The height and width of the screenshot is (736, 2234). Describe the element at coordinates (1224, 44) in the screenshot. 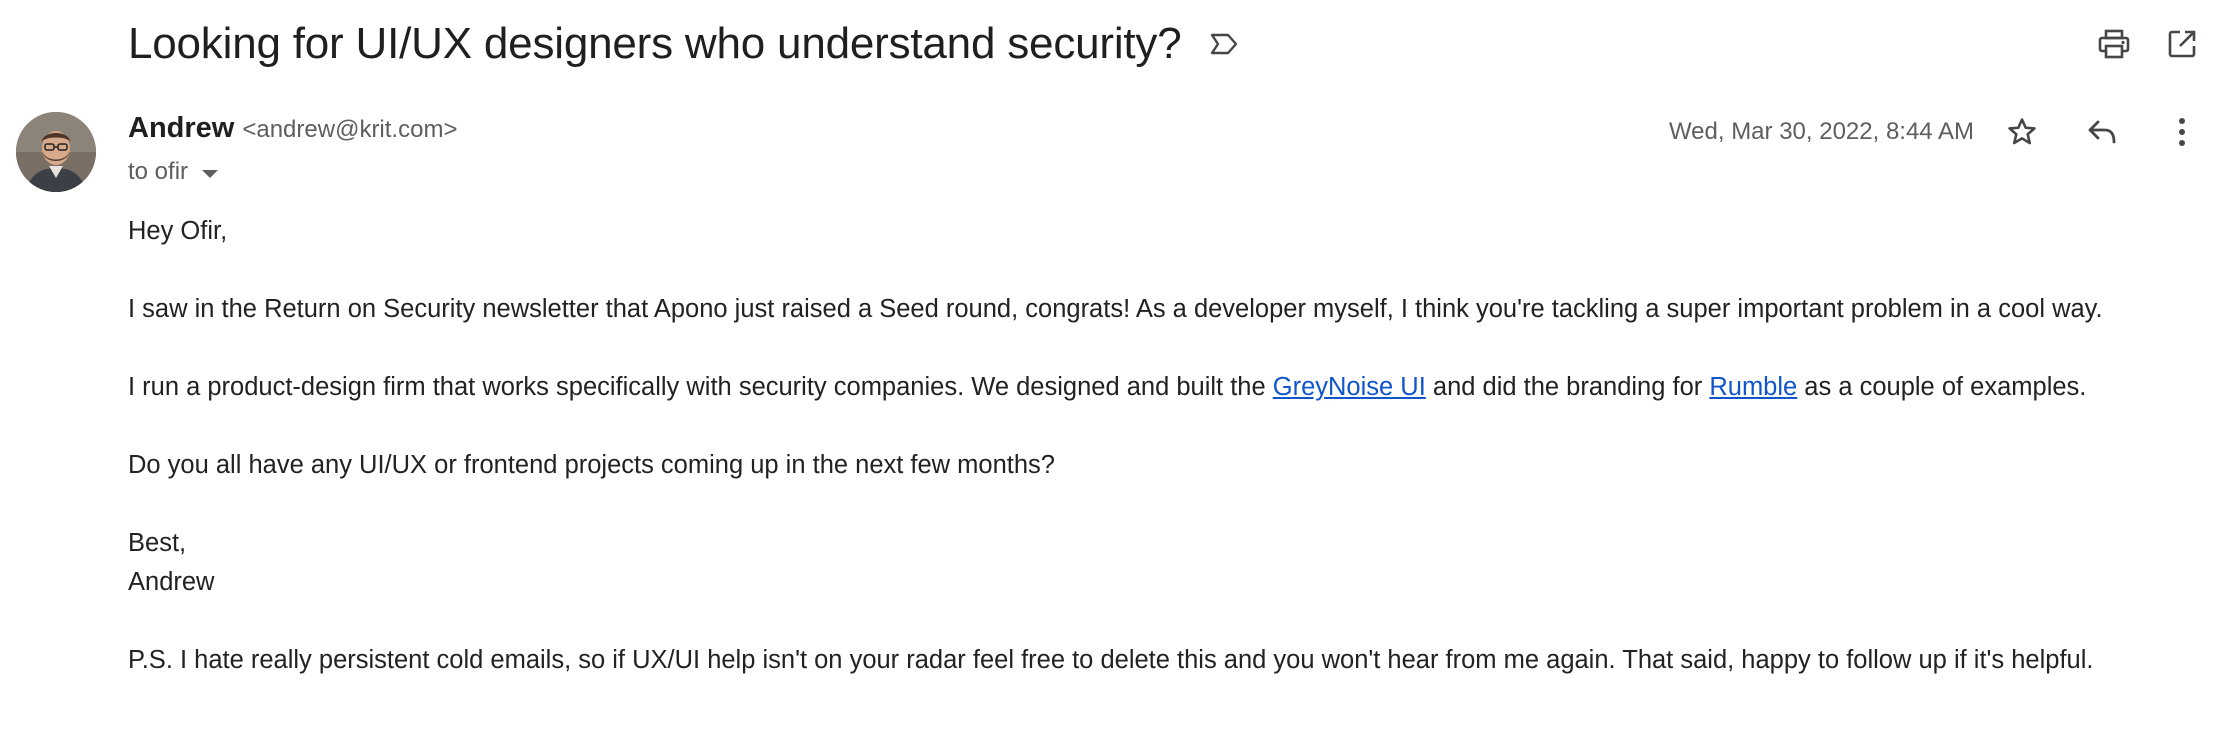

I see `label-outline-icon` at that location.